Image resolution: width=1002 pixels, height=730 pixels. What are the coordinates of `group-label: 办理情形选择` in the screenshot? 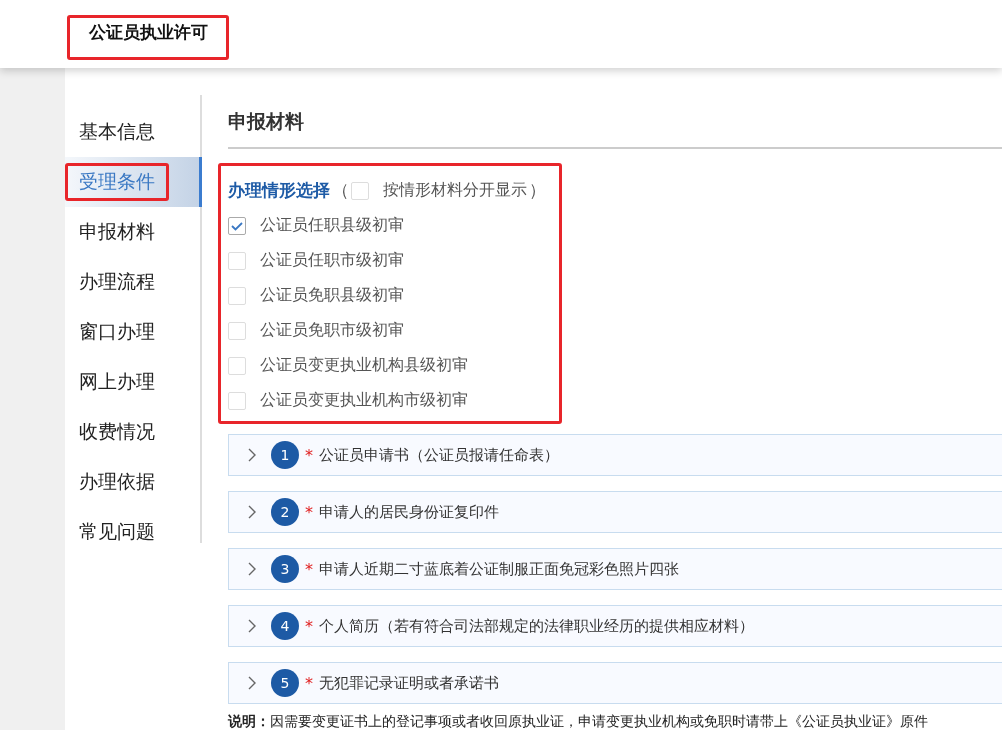 It's located at (279, 190).